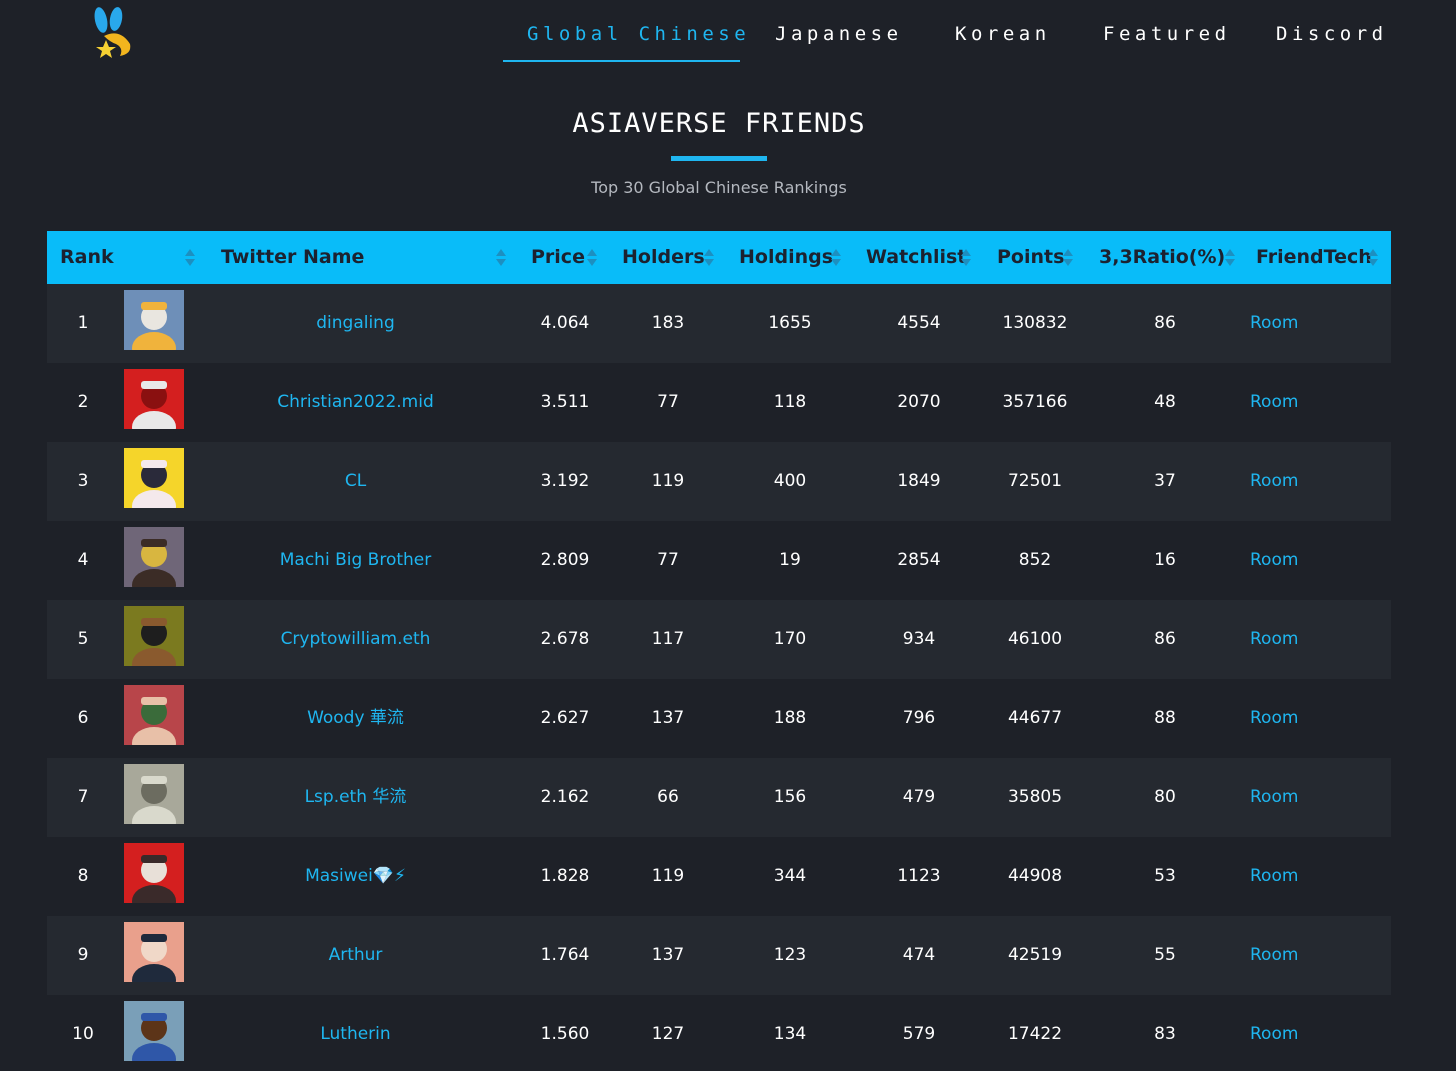 The image size is (1456, 1071). Describe the element at coordinates (1167, 34) in the screenshot. I see `nav-tab-featured: Featured` at that location.